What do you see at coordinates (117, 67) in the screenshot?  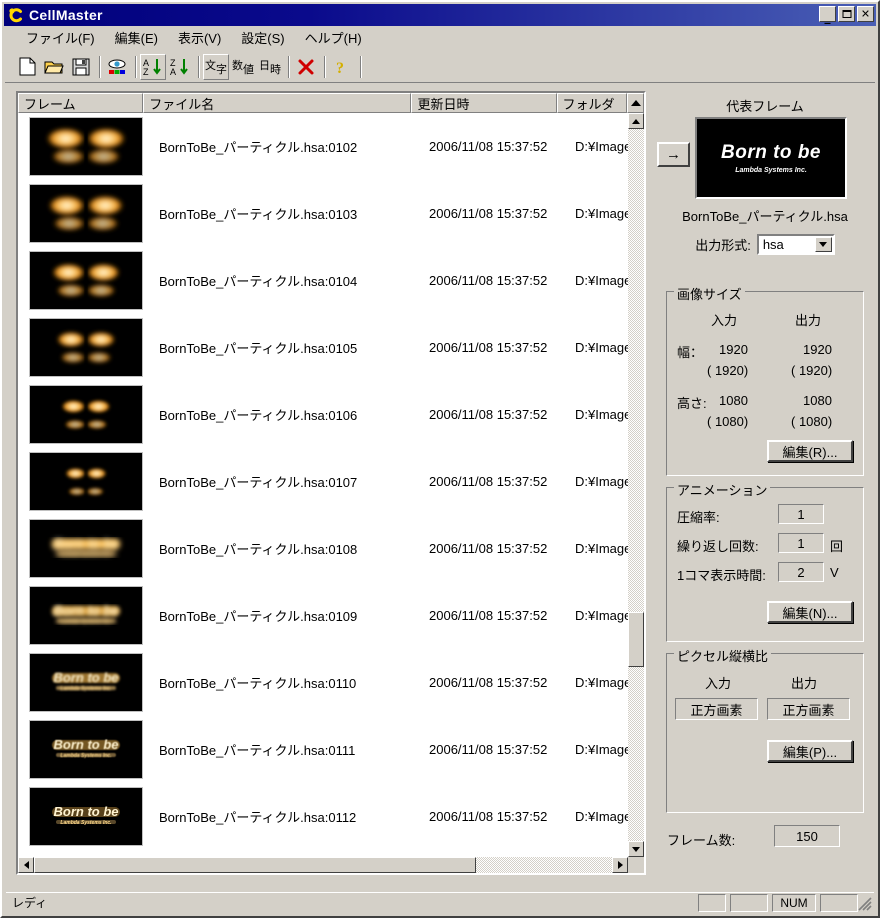 I see `color-preview-icon` at bounding box center [117, 67].